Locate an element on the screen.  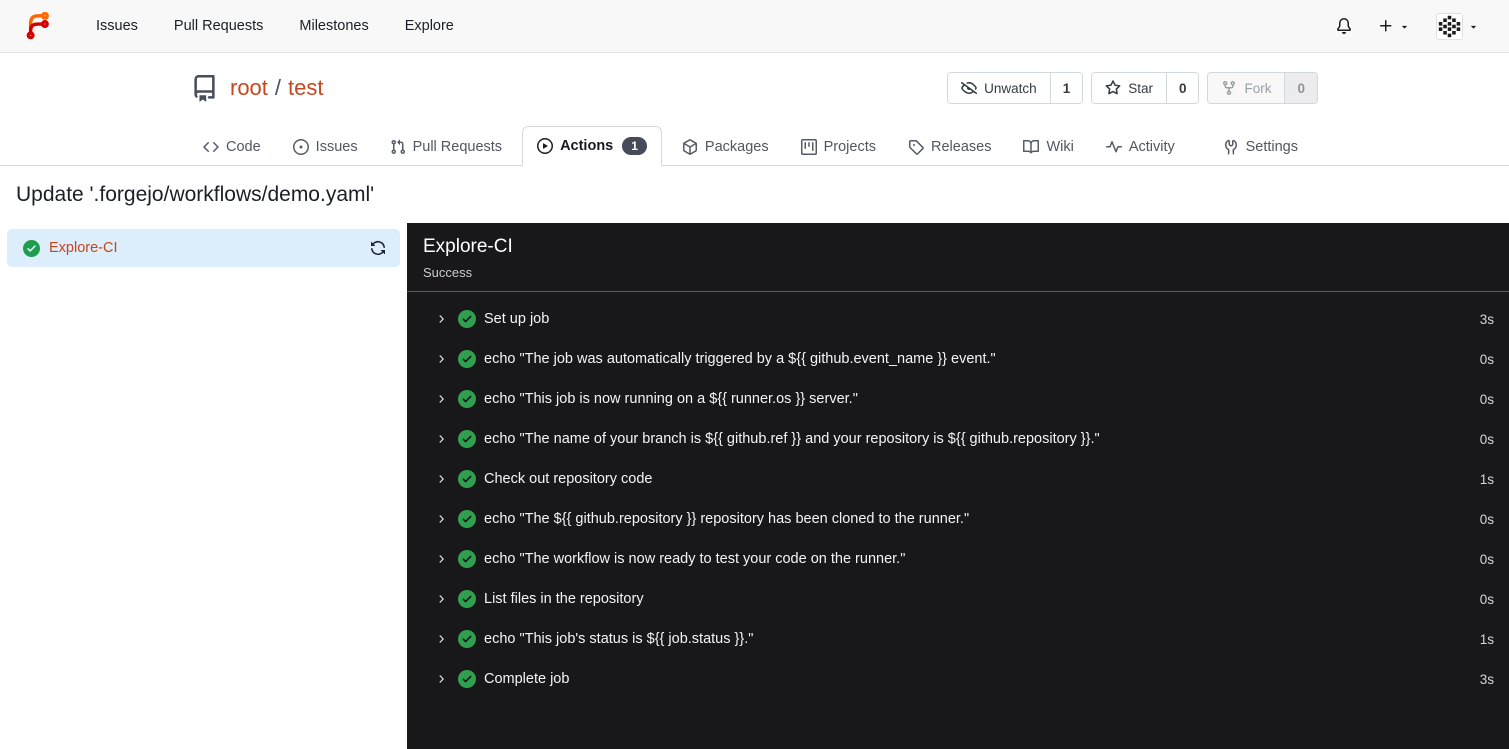
watchers-count: 1 is located at coordinates (1066, 88).